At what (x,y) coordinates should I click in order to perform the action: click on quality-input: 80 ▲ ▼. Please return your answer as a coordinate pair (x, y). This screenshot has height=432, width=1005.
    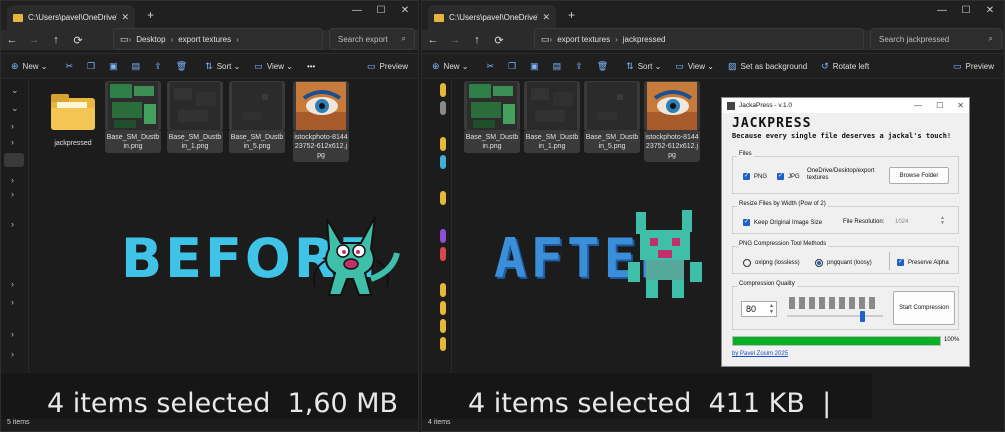
    Looking at the image, I should click on (759, 309).